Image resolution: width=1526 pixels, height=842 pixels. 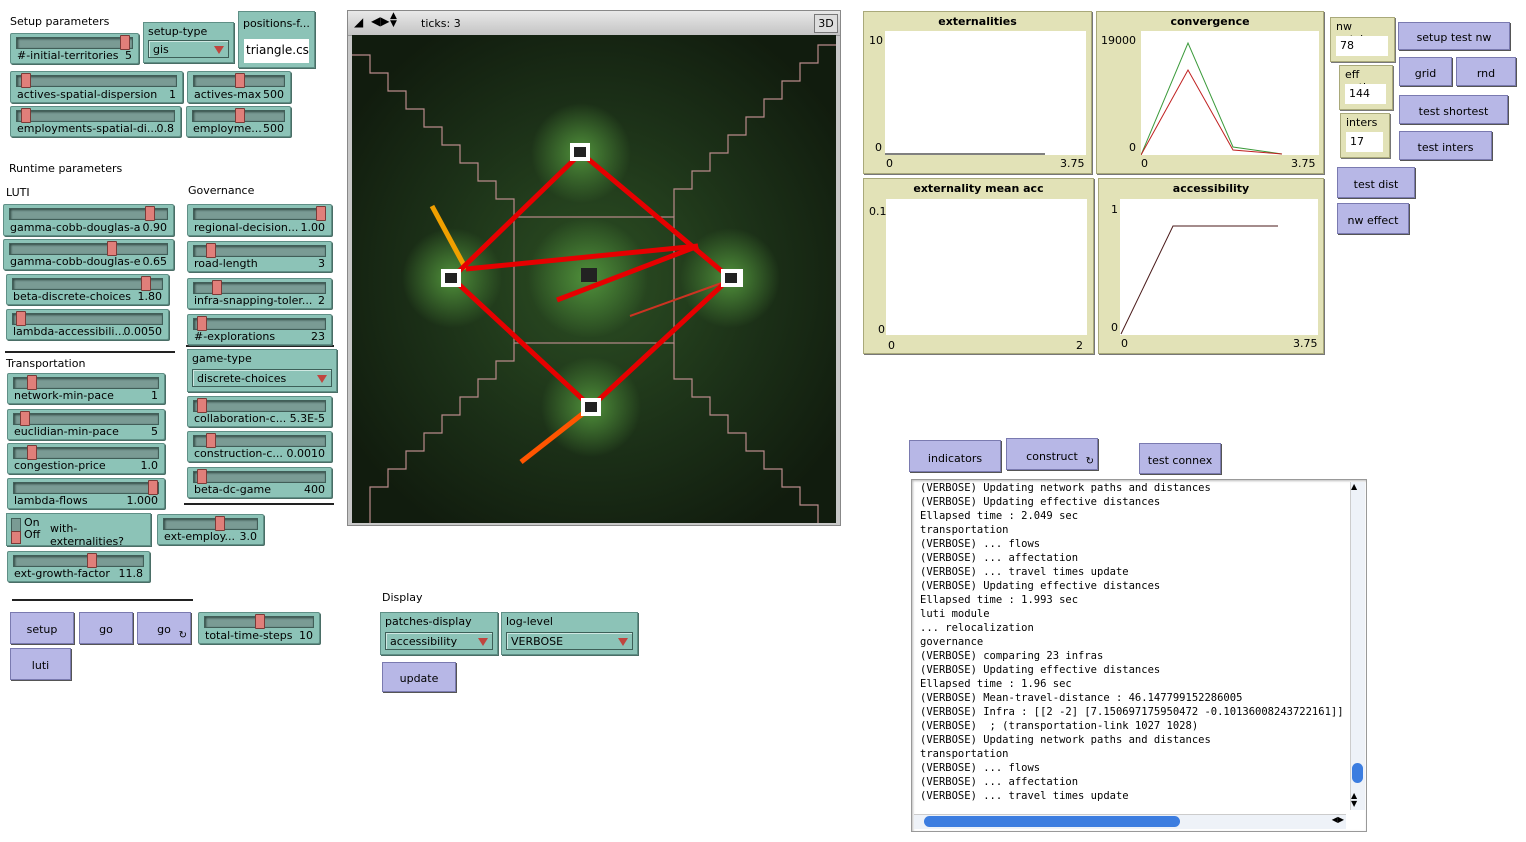 What do you see at coordinates (106, 628) in the screenshot?
I see `go-button: go` at bounding box center [106, 628].